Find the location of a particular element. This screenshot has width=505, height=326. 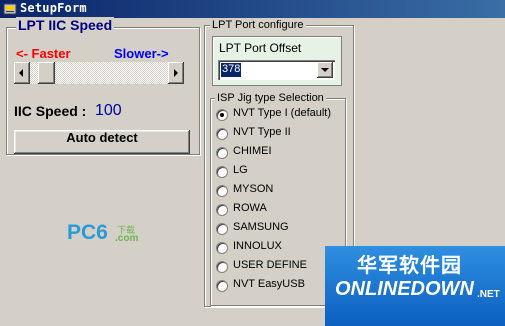

arrow-right-icon is located at coordinates (176, 73).